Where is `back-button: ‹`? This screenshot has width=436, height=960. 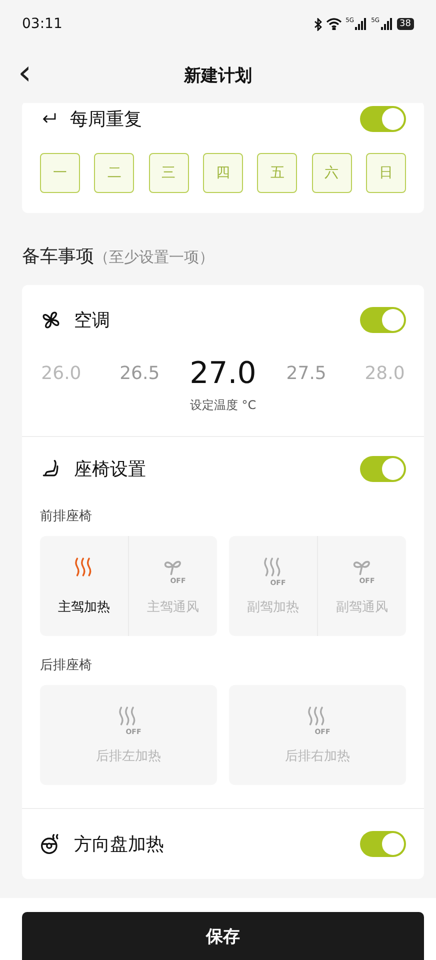 back-button: ‹ is located at coordinates (25, 73).